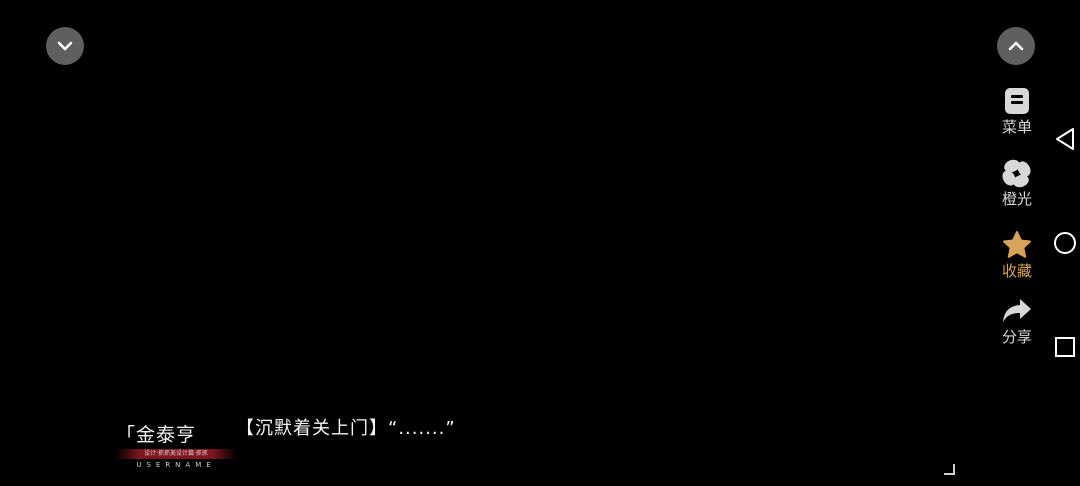 This screenshot has width=1080, height=486. I want to click on circle-home-icon, so click(1065, 243).